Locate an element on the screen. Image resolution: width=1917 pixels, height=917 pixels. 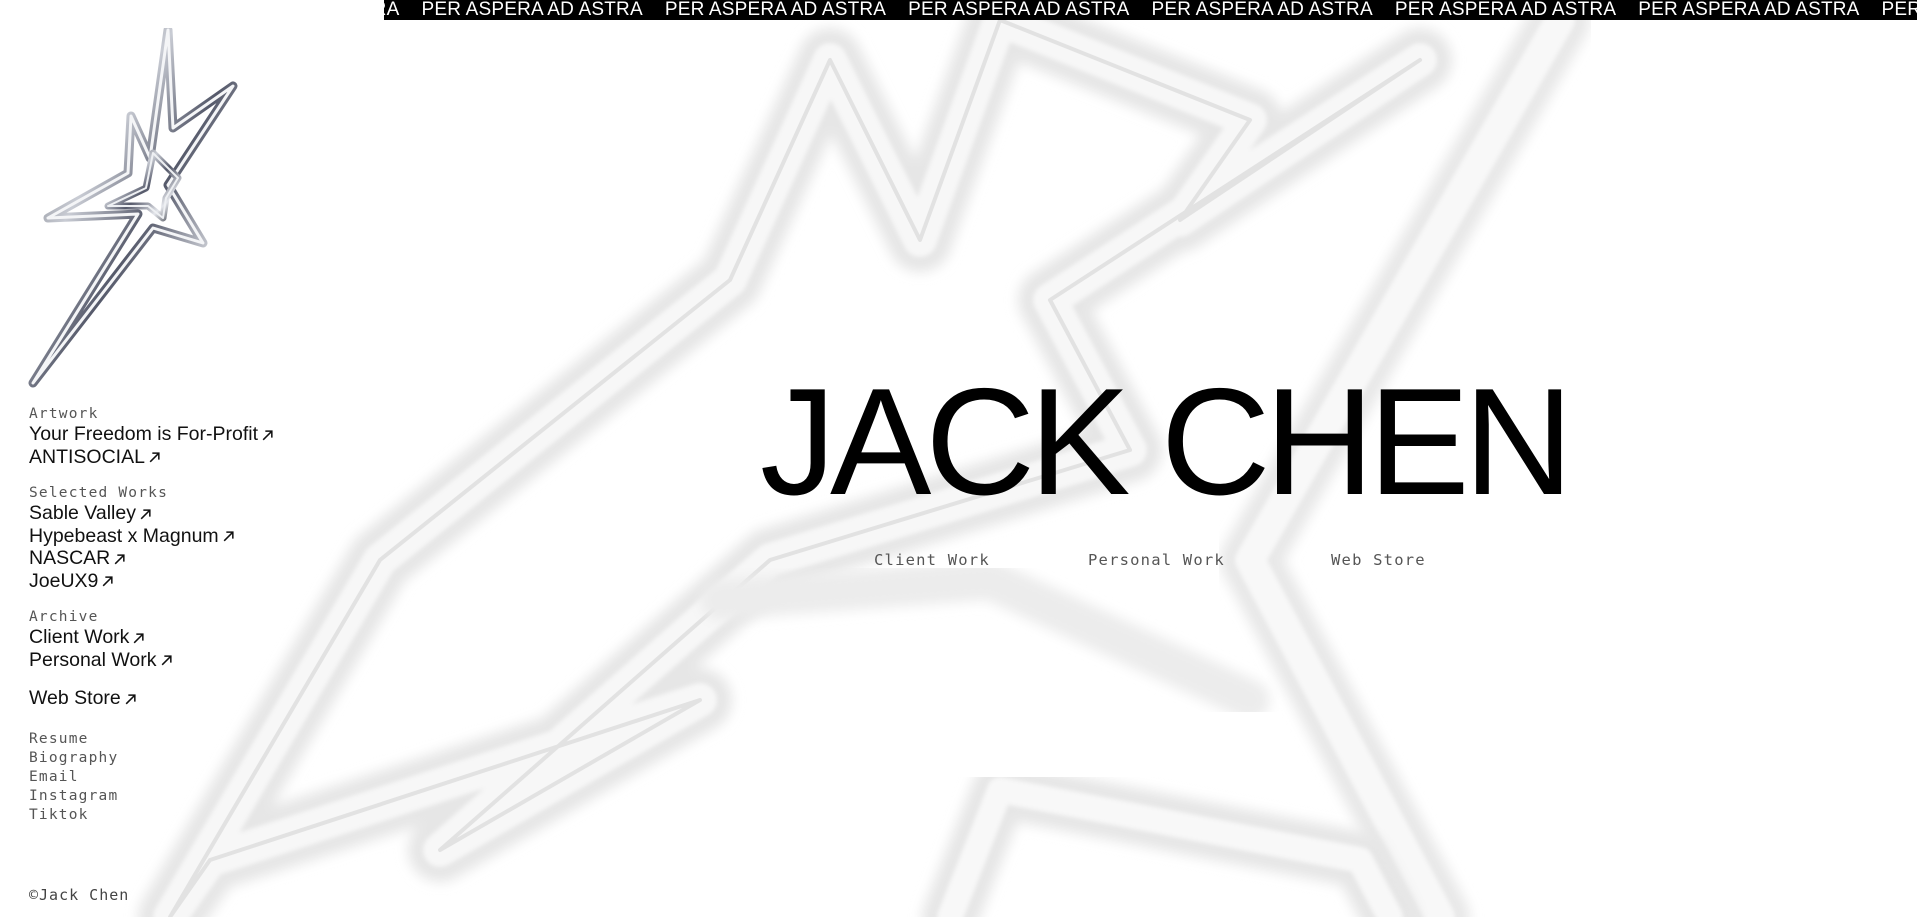
link-web-store: Web Store is located at coordinates (83, 698).